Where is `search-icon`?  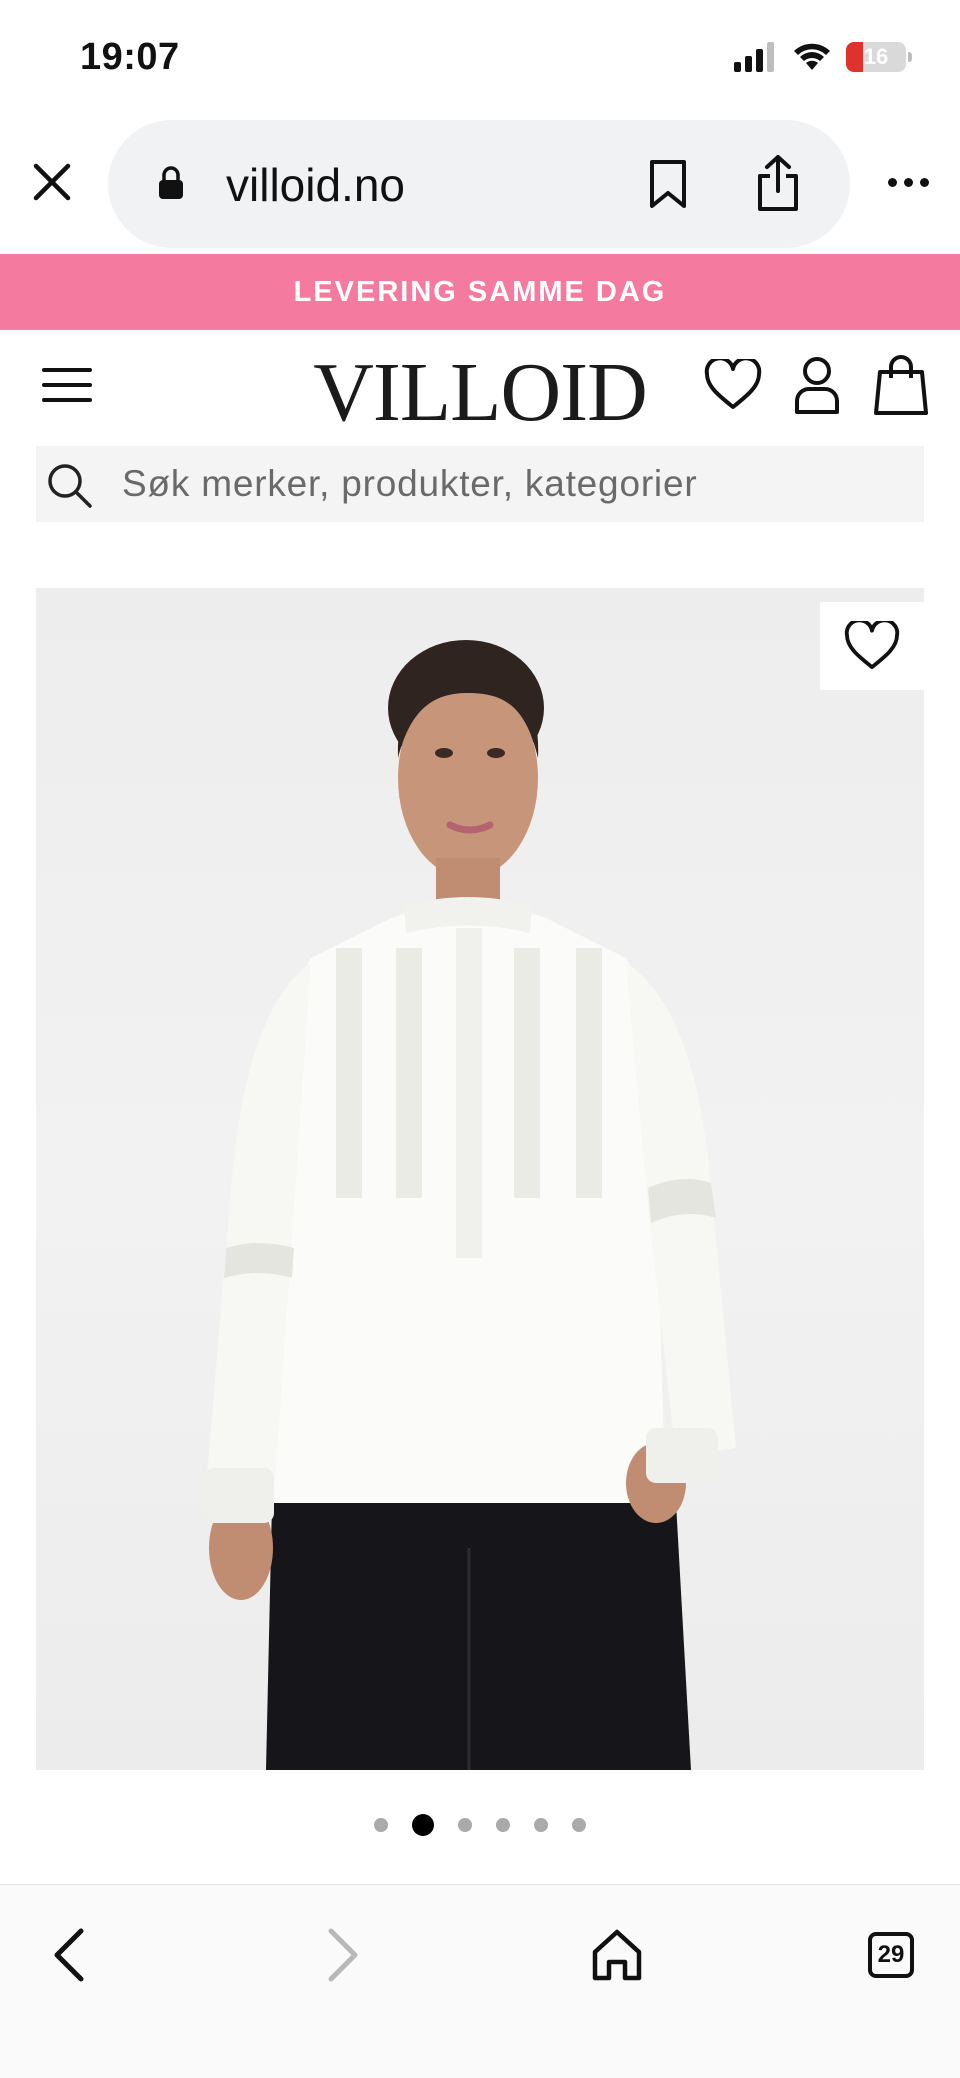
search-icon is located at coordinates (70, 486).